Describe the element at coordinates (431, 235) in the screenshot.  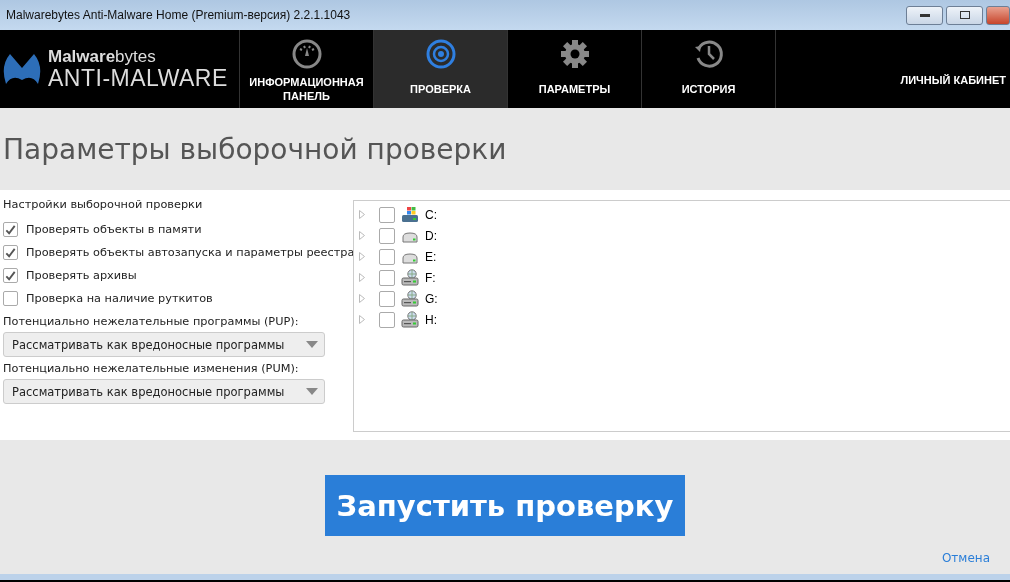
I see `drive-label: D:` at that location.